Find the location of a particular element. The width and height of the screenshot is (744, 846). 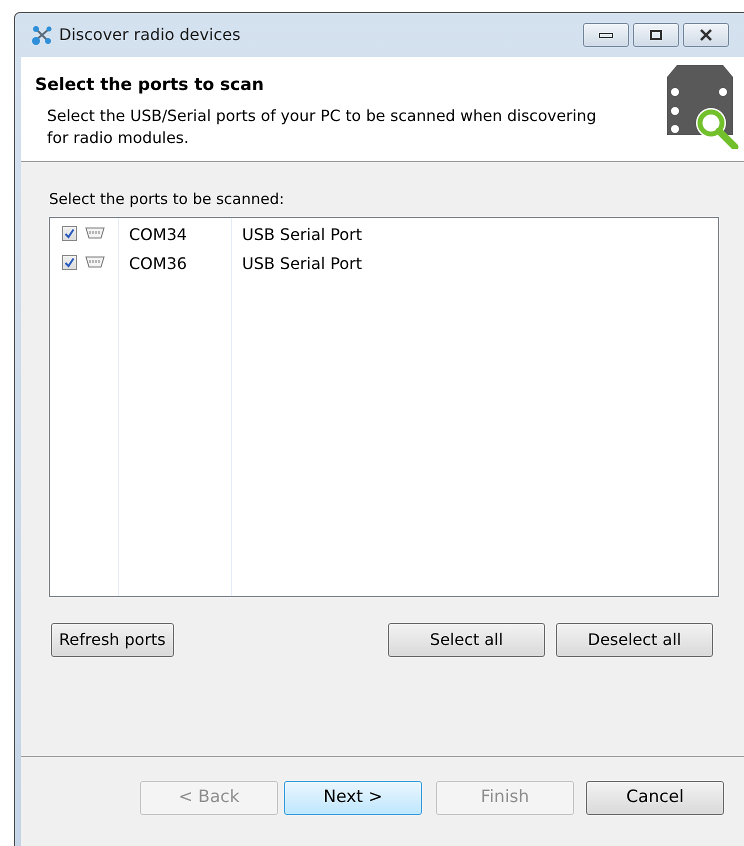

select-all-button: Select all is located at coordinates (466, 639).